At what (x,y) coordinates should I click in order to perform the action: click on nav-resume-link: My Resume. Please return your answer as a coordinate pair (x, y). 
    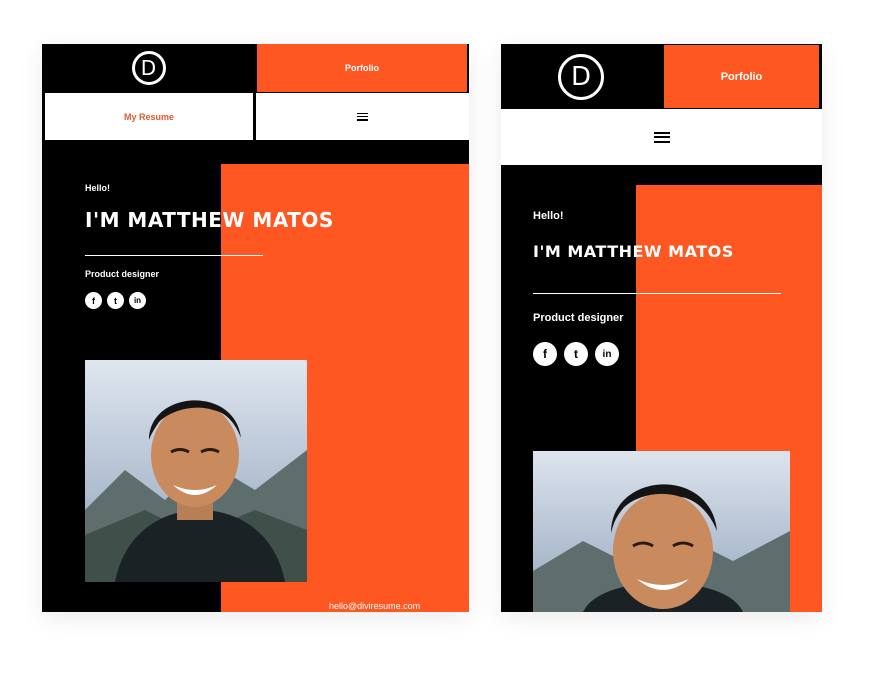
    Looking at the image, I should click on (149, 116).